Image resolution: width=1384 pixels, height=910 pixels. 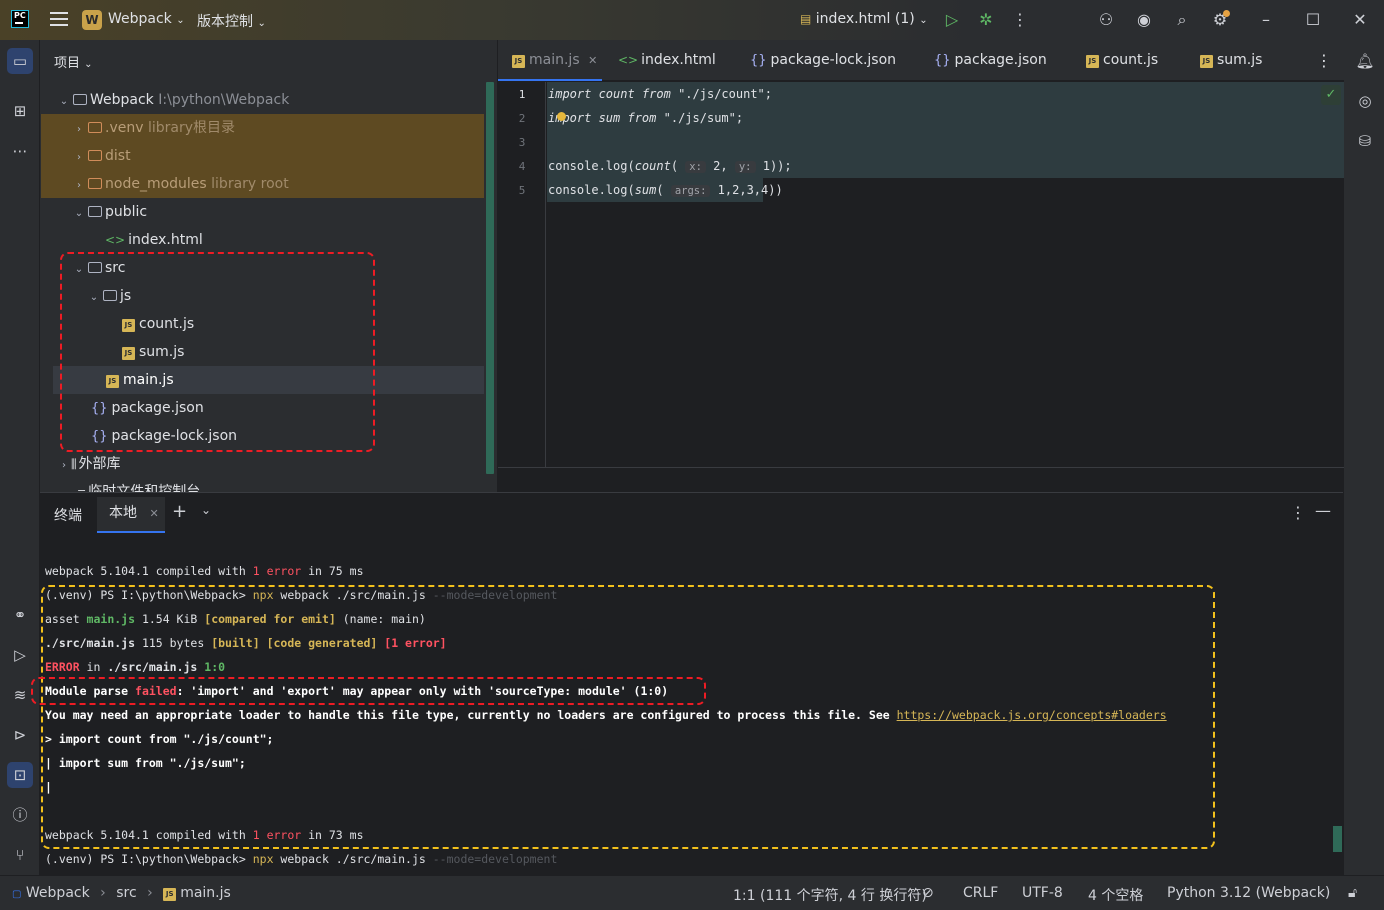 I want to click on project-view-selector: 项目 ⌄, so click(x=73, y=61).